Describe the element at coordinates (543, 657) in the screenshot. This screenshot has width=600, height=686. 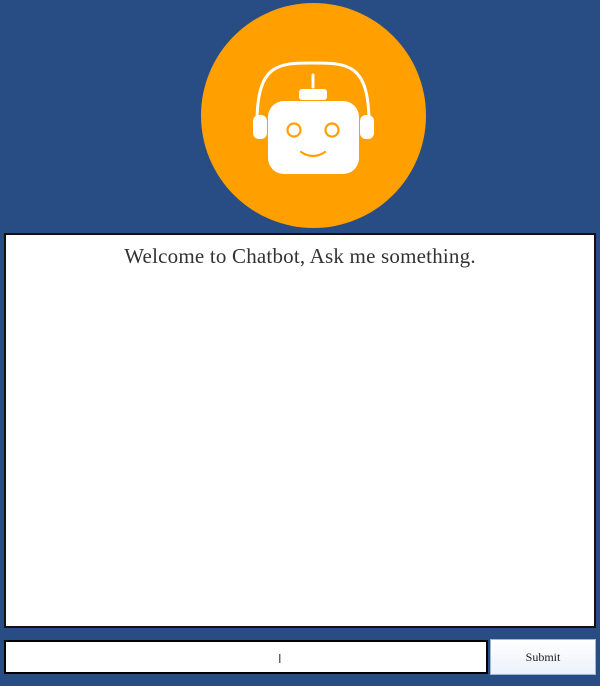
I see `submit-button: Submit` at that location.